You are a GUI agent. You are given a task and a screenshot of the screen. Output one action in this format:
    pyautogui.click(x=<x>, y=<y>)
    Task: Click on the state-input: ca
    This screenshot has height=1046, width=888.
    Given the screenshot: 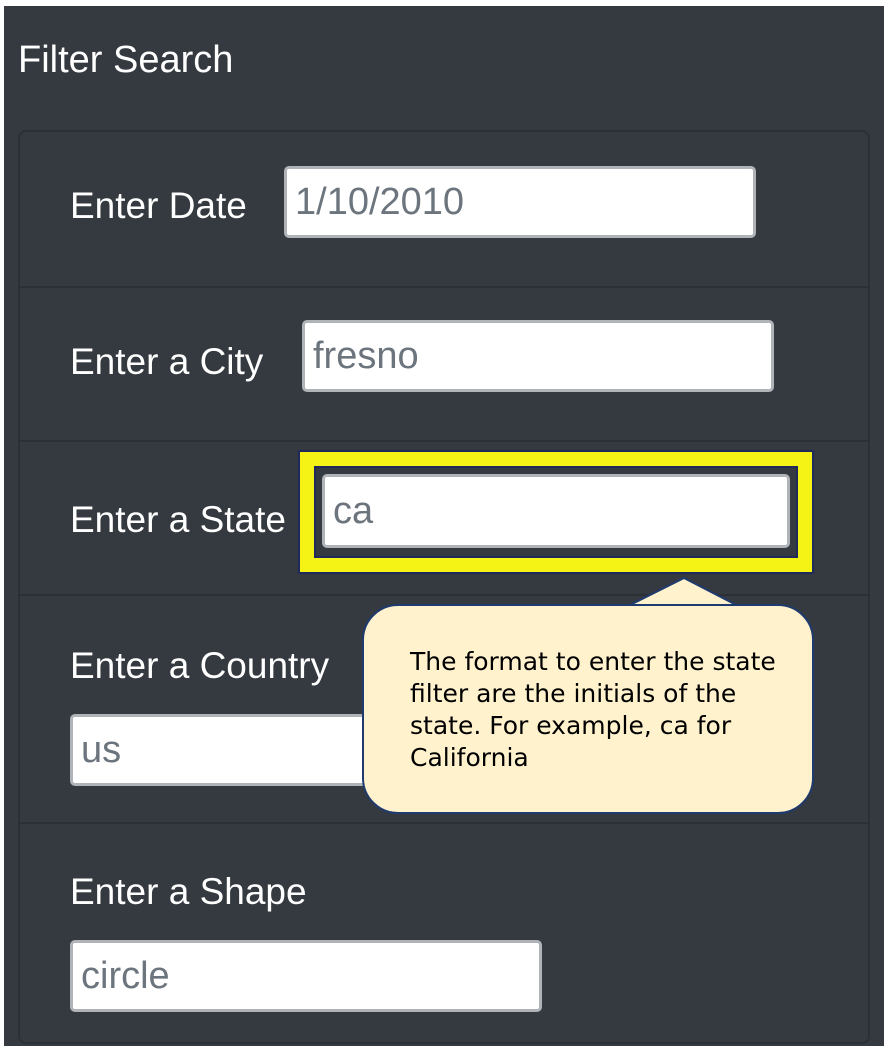 What is the action you would take?
    pyautogui.click(x=556, y=511)
    